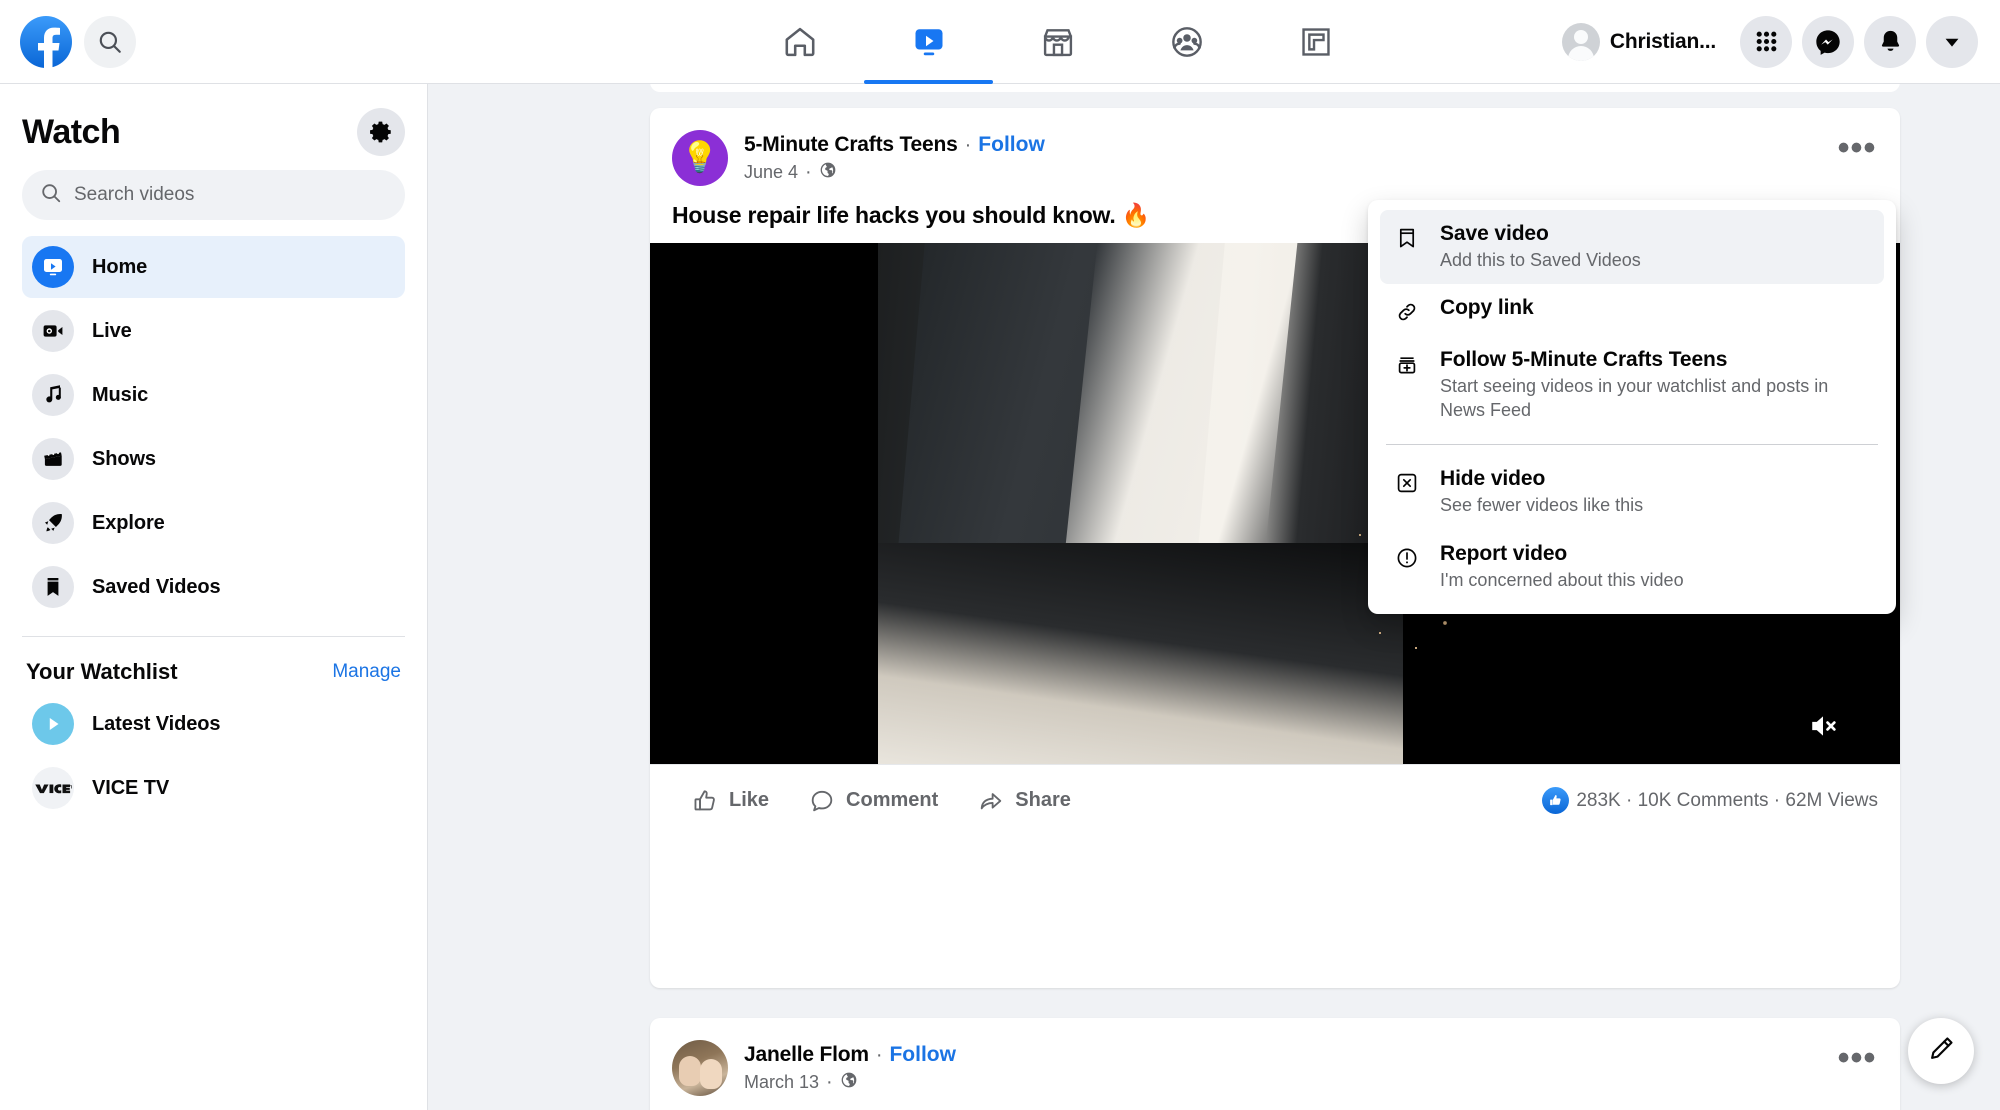  I want to click on post-author-row: Janelle Flom · Follow, so click(850, 1055).